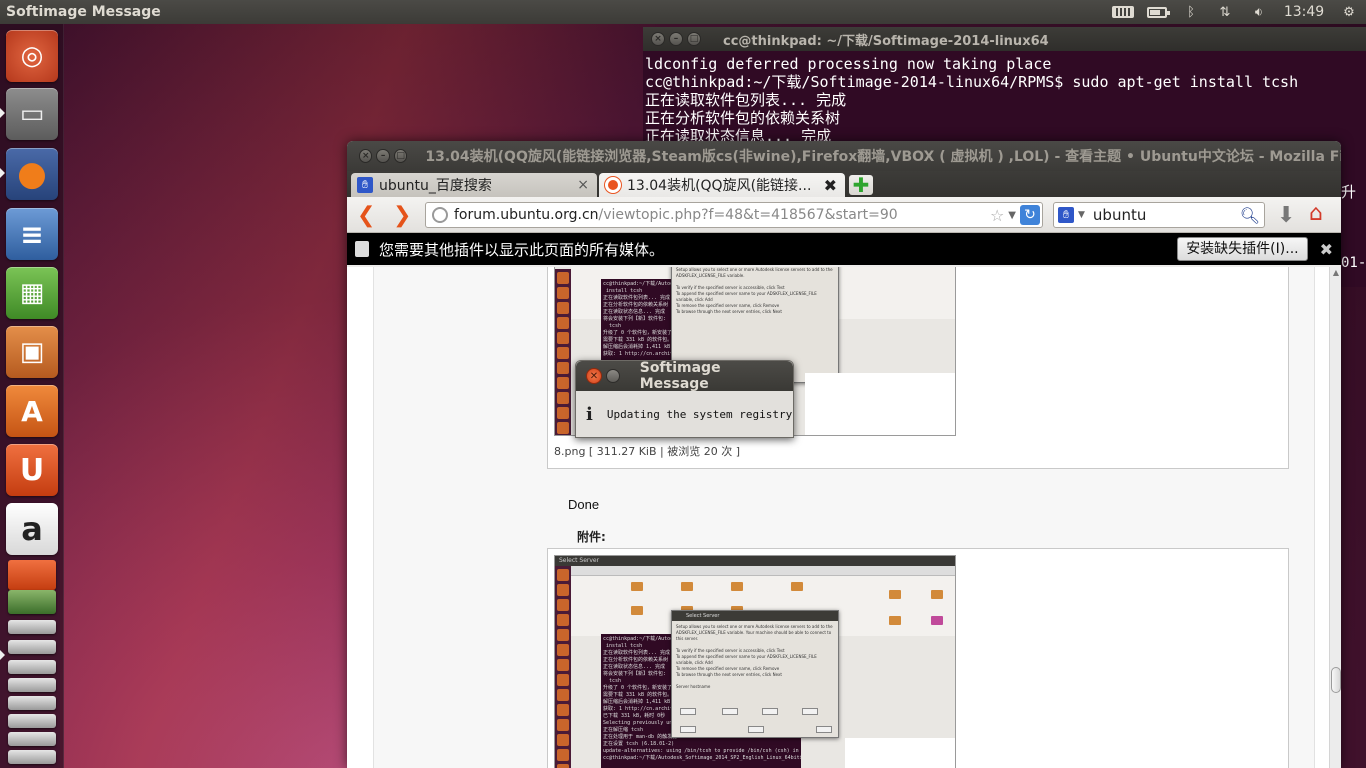 This screenshot has height=768, width=1366. Describe the element at coordinates (32, 234) in the screenshot. I see `launcher-writer-icon: ≡` at that location.